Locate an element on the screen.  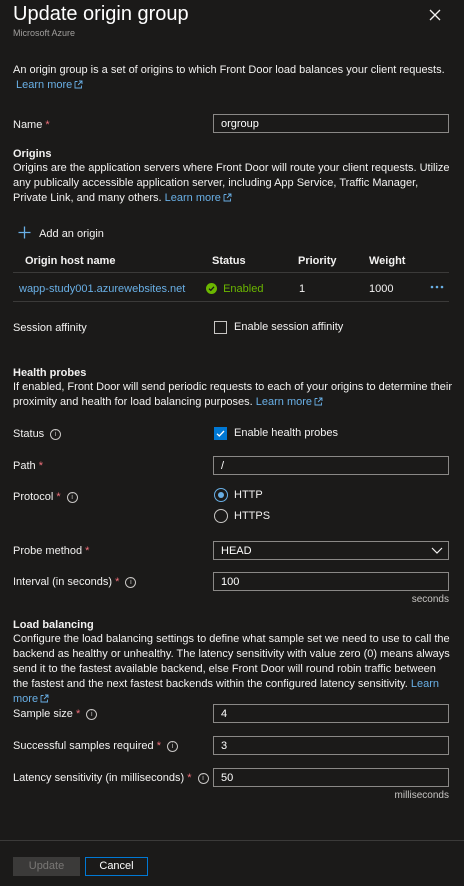
probe-method-value: HEAD is located at coordinates (236, 551).